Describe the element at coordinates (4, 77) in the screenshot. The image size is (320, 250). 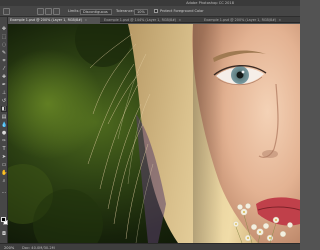
I see `healing-brush-tool-icon: ✚` at that location.